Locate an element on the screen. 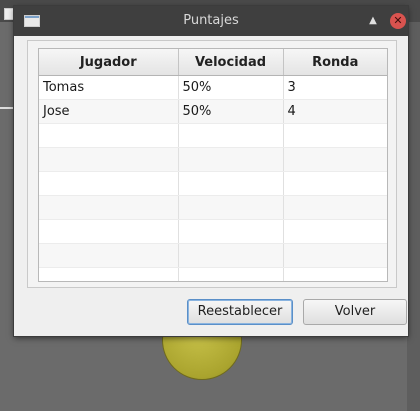 This screenshot has height=411, width=420. table-row: Jose 50% 4 is located at coordinates (213, 111).